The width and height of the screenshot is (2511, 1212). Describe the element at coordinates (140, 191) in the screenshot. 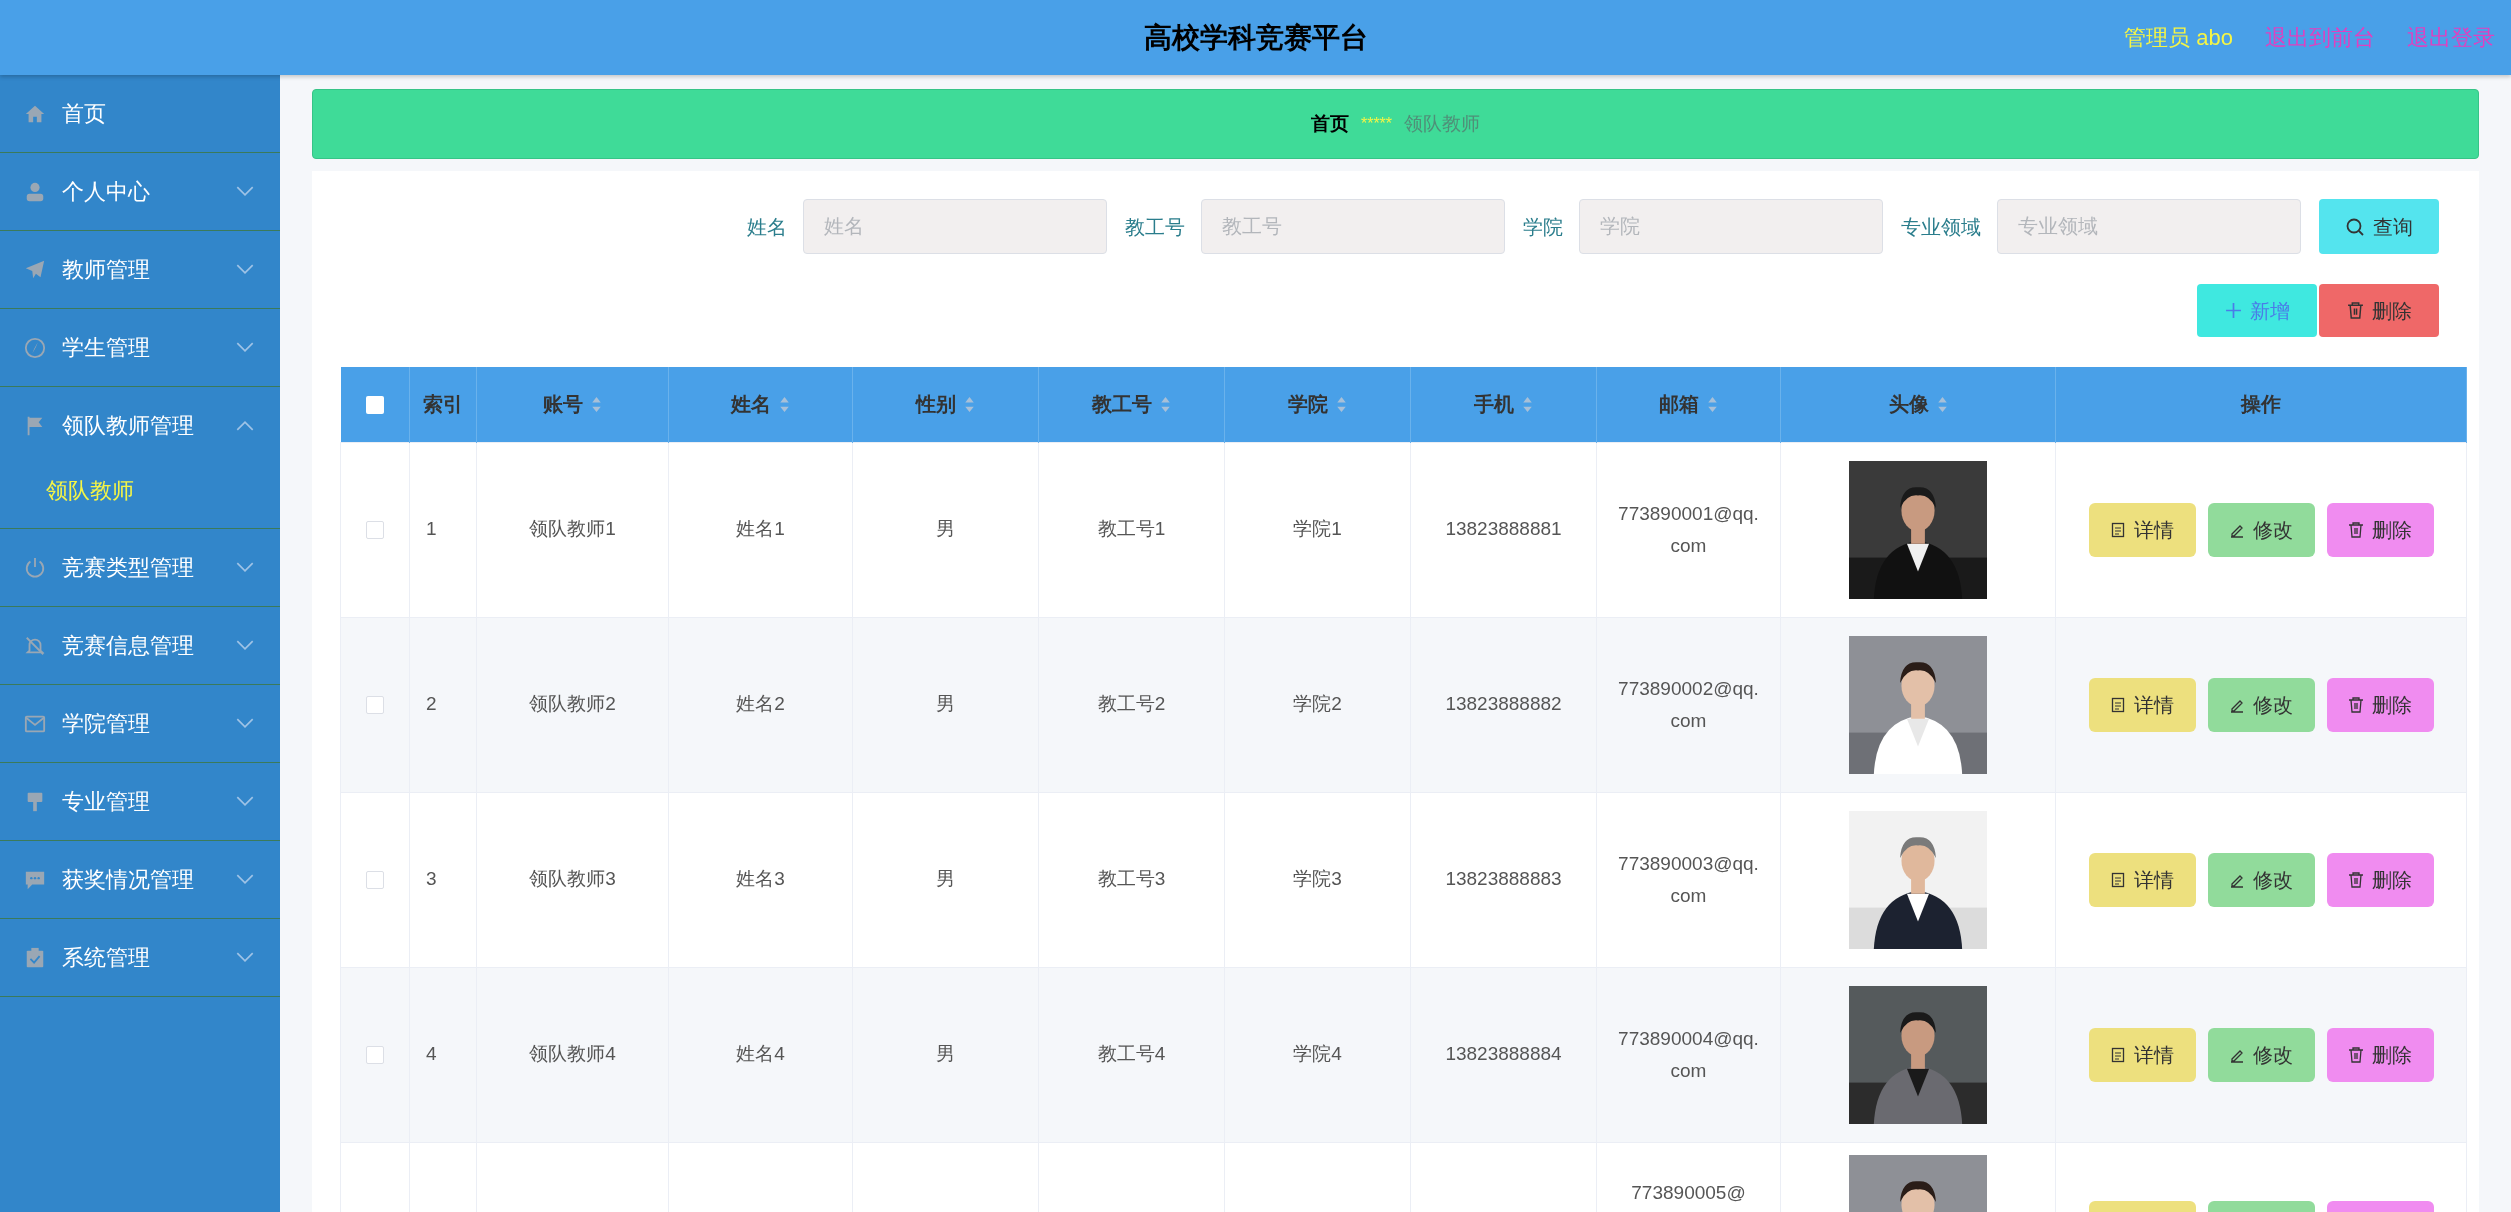

I see `sidebar-item: 个人中心` at that location.